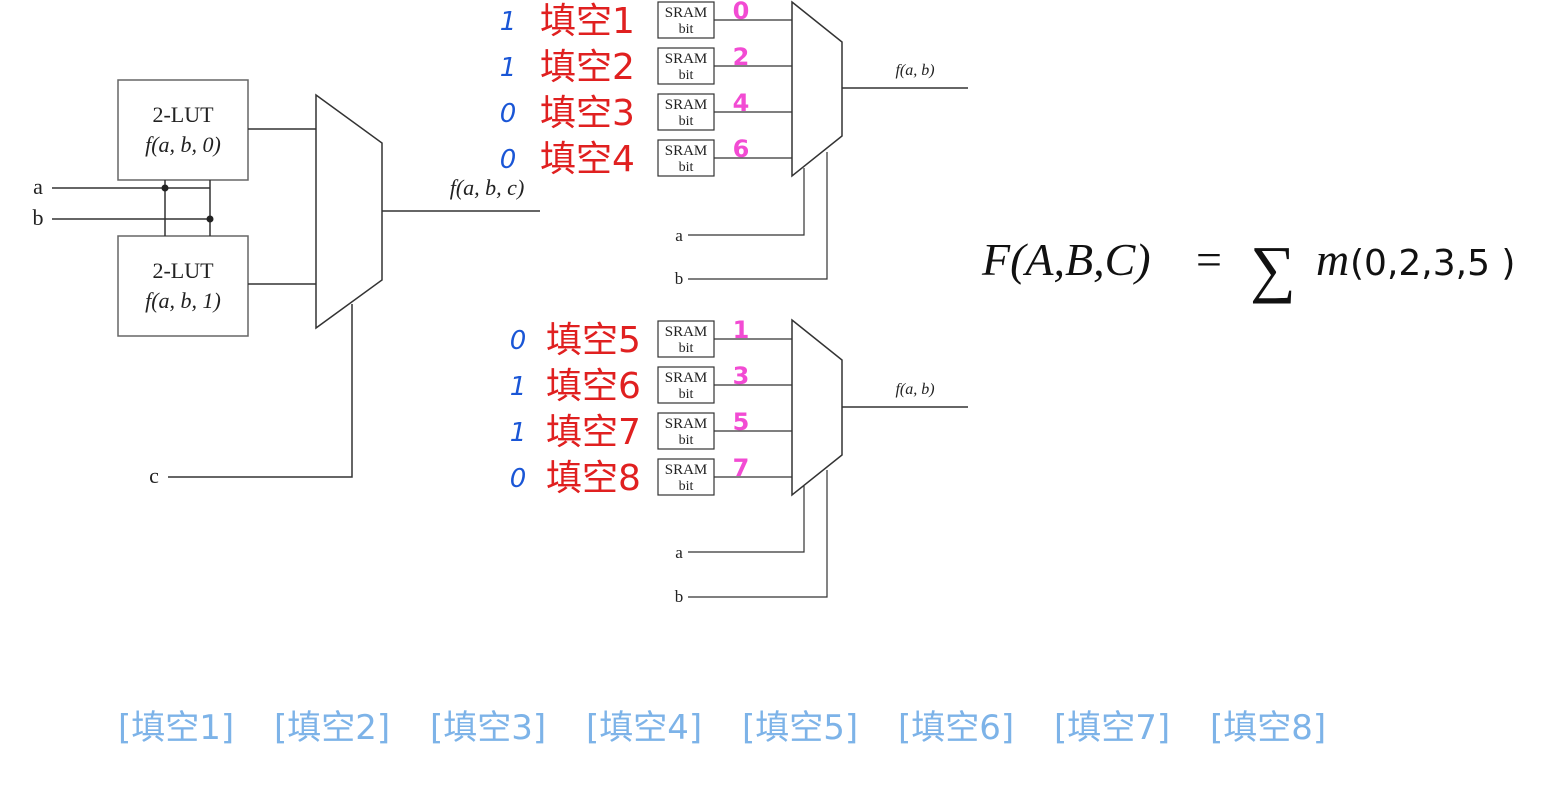  What do you see at coordinates (1332, 259) in the screenshot?
I see `formula-m: m` at bounding box center [1332, 259].